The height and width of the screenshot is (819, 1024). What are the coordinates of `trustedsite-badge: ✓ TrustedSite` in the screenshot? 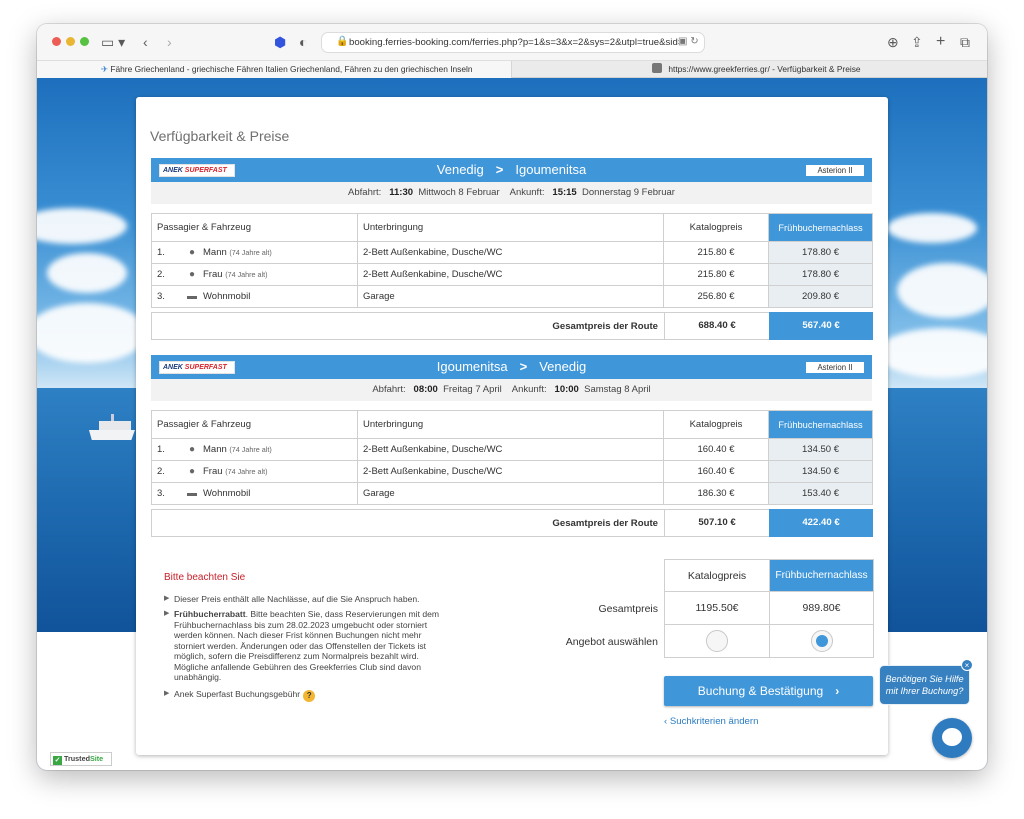 It's located at (81, 759).